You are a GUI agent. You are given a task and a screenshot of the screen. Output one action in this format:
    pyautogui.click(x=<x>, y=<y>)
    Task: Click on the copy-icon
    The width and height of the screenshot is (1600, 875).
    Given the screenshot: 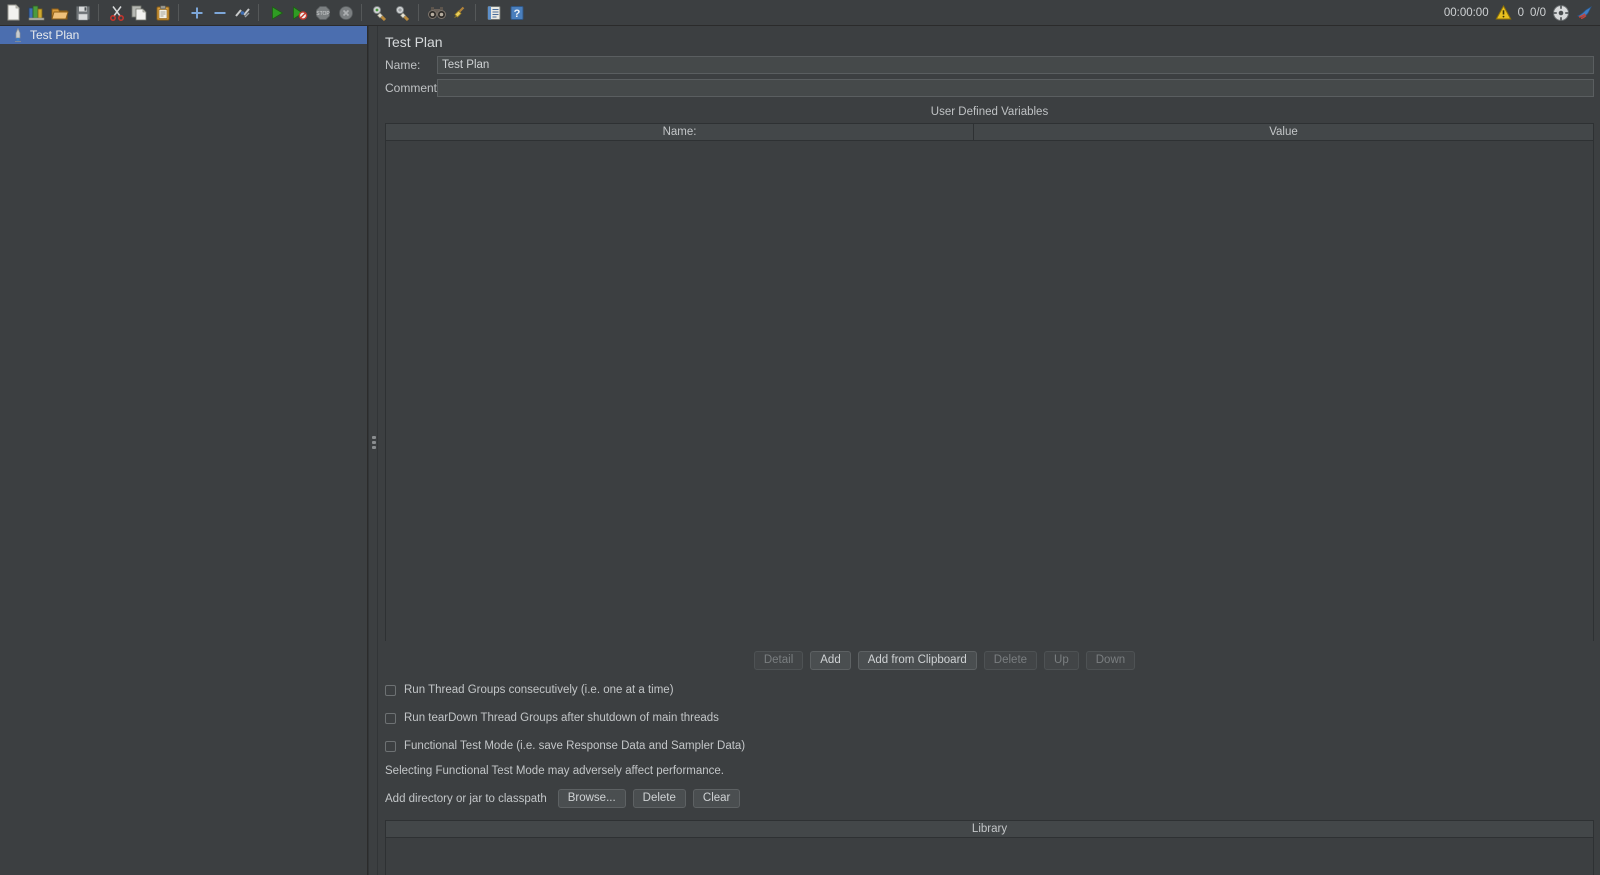 What is the action you would take?
    pyautogui.click(x=139, y=13)
    